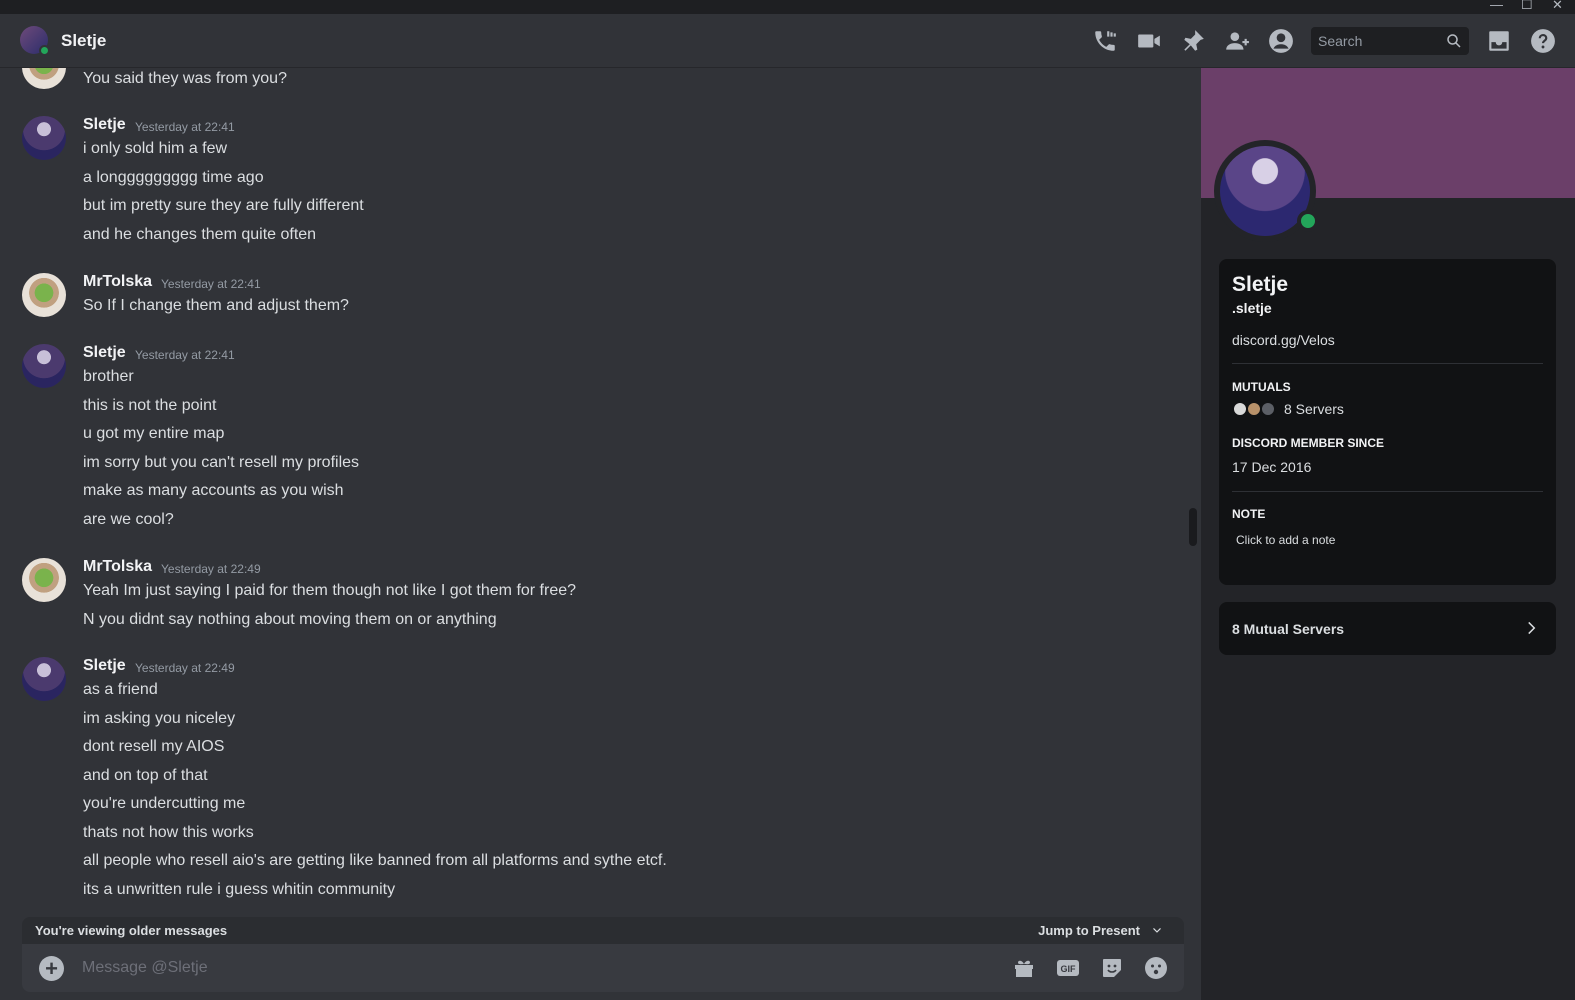  What do you see at coordinates (154, 746) in the screenshot?
I see `message-text: dont resell my AIOS` at bounding box center [154, 746].